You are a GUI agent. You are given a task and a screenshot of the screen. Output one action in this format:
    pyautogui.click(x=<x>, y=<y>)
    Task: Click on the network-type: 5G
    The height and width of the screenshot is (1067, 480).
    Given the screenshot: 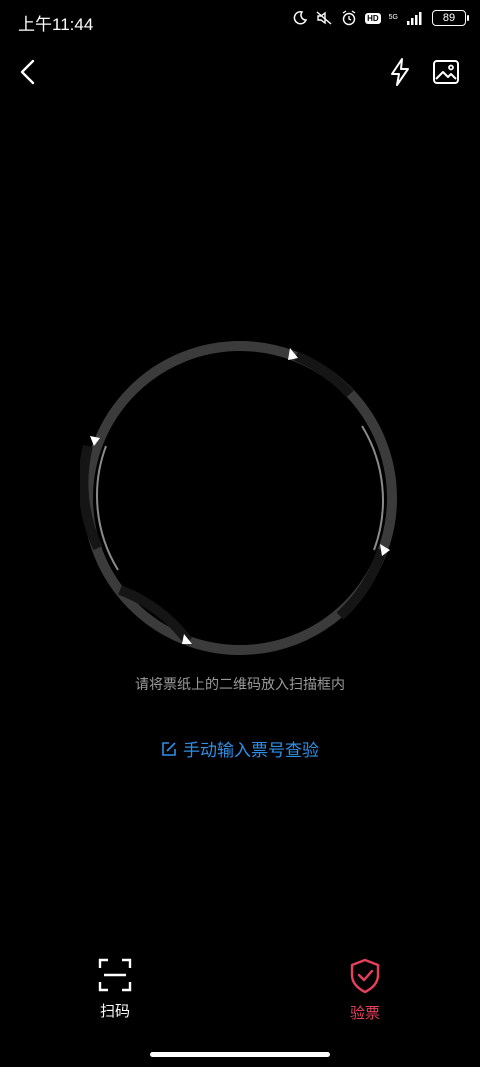 What is the action you would take?
    pyautogui.click(x=393, y=17)
    